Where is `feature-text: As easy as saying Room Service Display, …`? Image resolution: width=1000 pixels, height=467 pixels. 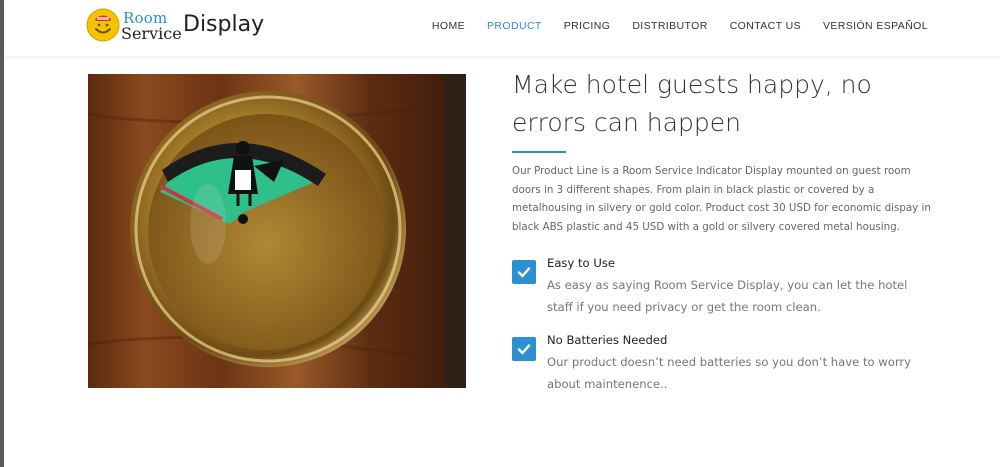
feature-text: As easy as saying Room Service Display, … is located at coordinates (727, 296).